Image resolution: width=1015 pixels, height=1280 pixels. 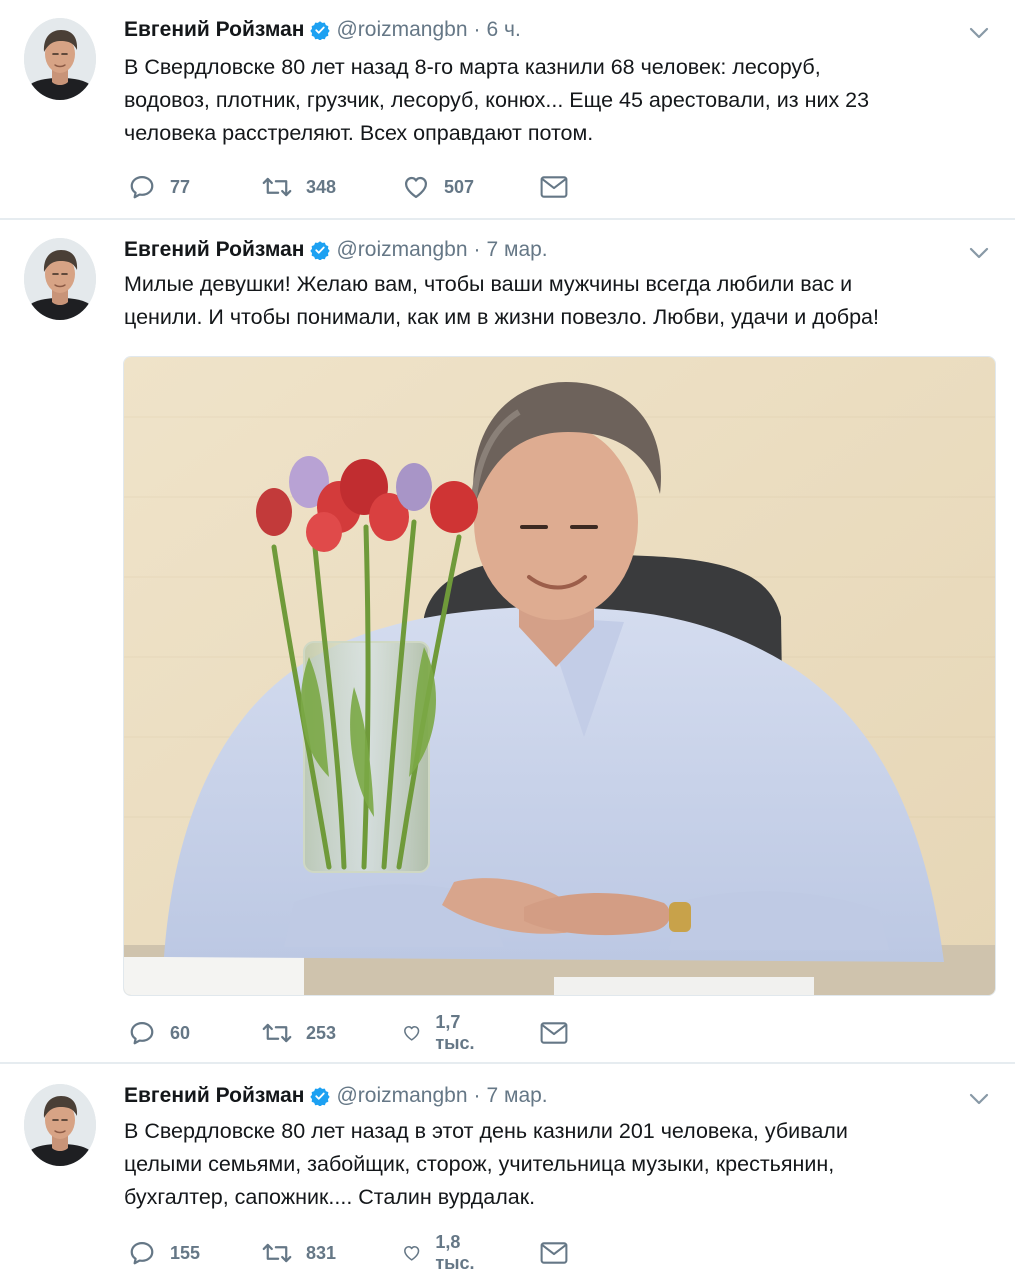 What do you see at coordinates (321, 186) in the screenshot?
I see `retweet-count: 348` at bounding box center [321, 186].